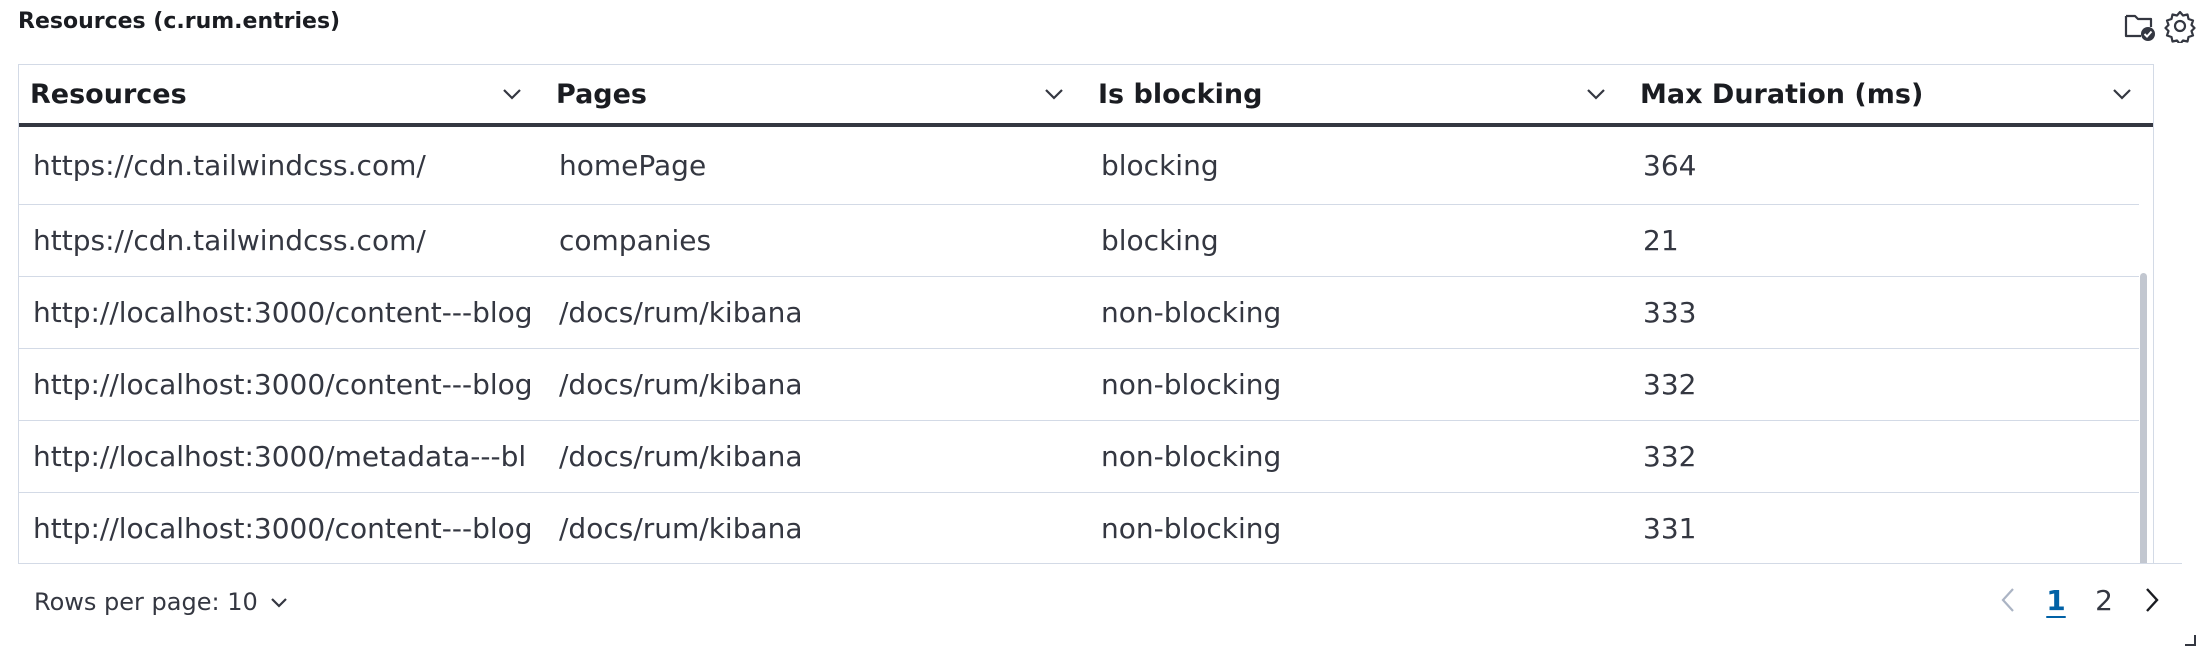  I want to click on chevron-left-icon, so click(2007, 600).